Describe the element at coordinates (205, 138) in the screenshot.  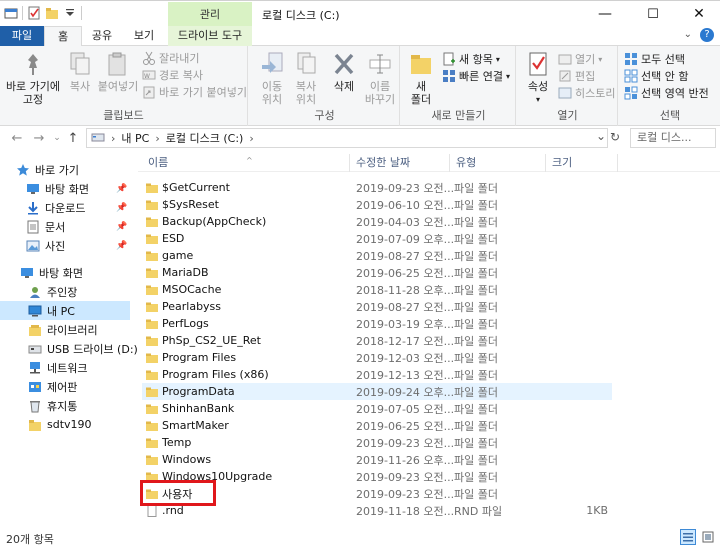
I see `breadcrumb-local-disk: 로컬 디스크 (C:)` at that location.